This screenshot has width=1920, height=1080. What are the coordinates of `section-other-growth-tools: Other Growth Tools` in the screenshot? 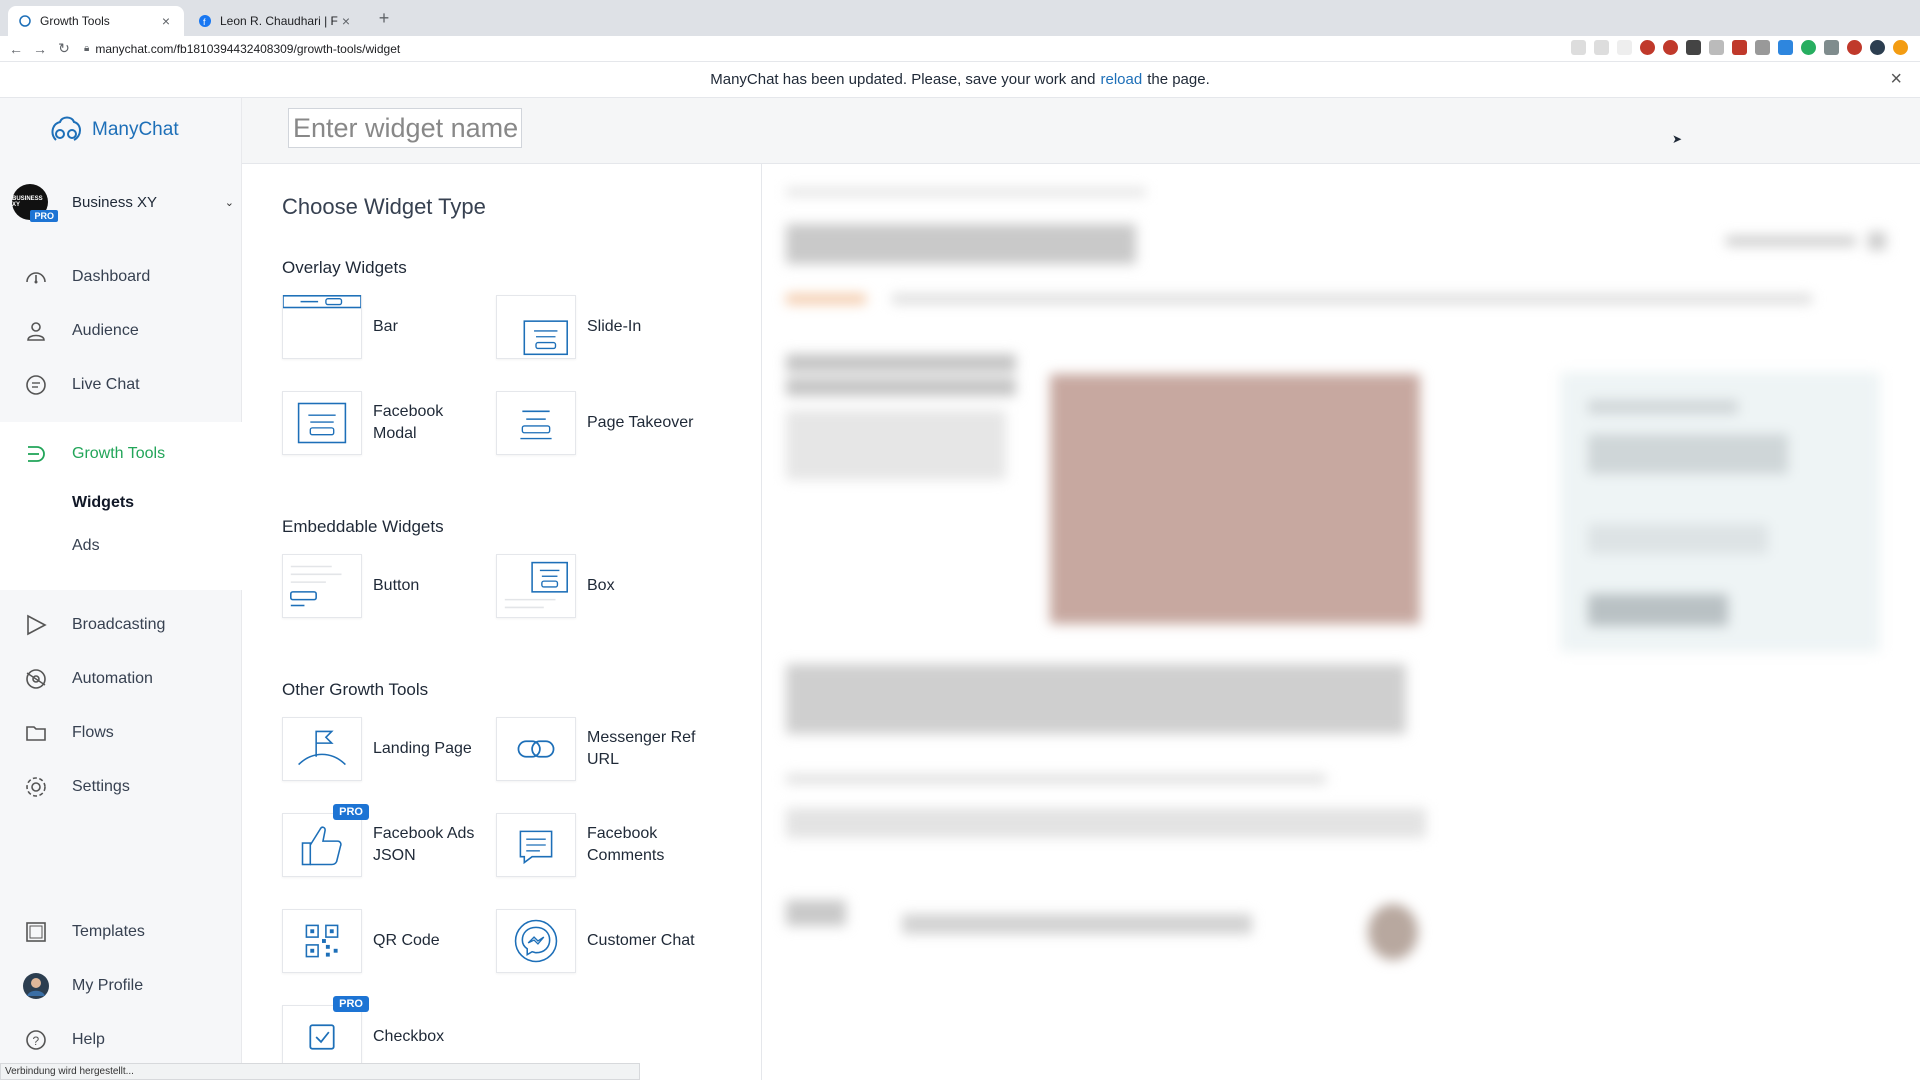 It's located at (355, 689).